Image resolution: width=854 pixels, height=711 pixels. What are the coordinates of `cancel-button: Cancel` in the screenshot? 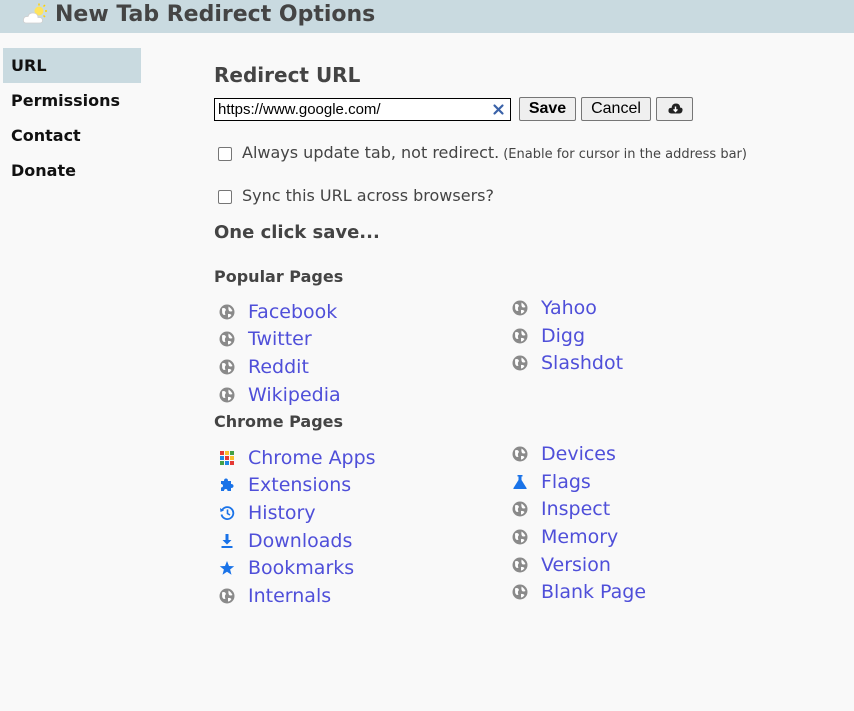 It's located at (616, 109).